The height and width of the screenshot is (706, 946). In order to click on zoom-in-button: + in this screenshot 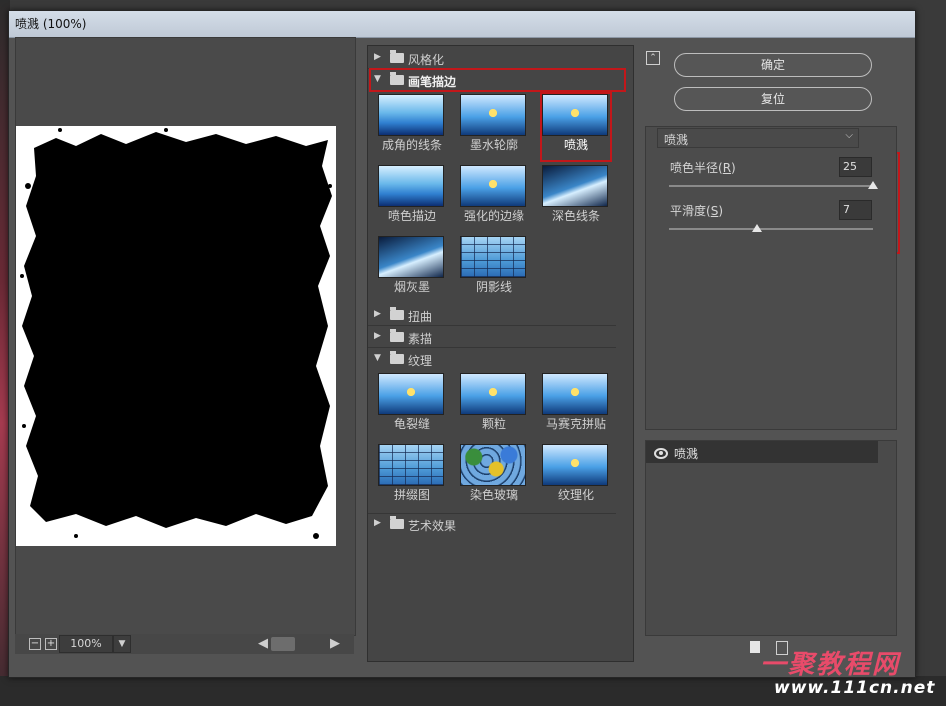, I will do `click(51, 644)`.